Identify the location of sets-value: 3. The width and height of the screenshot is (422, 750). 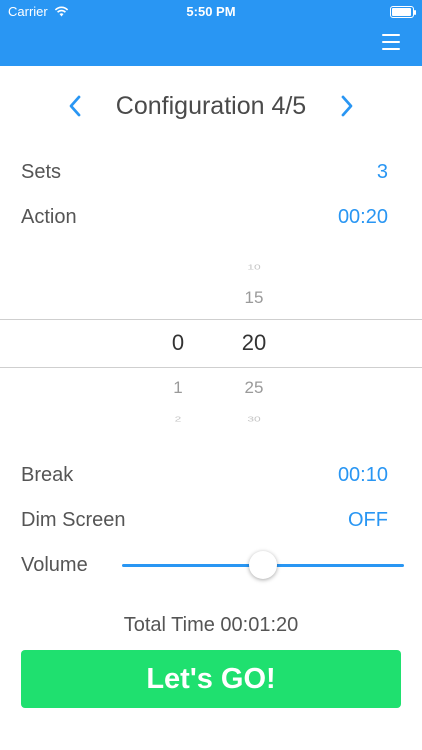
(382, 172).